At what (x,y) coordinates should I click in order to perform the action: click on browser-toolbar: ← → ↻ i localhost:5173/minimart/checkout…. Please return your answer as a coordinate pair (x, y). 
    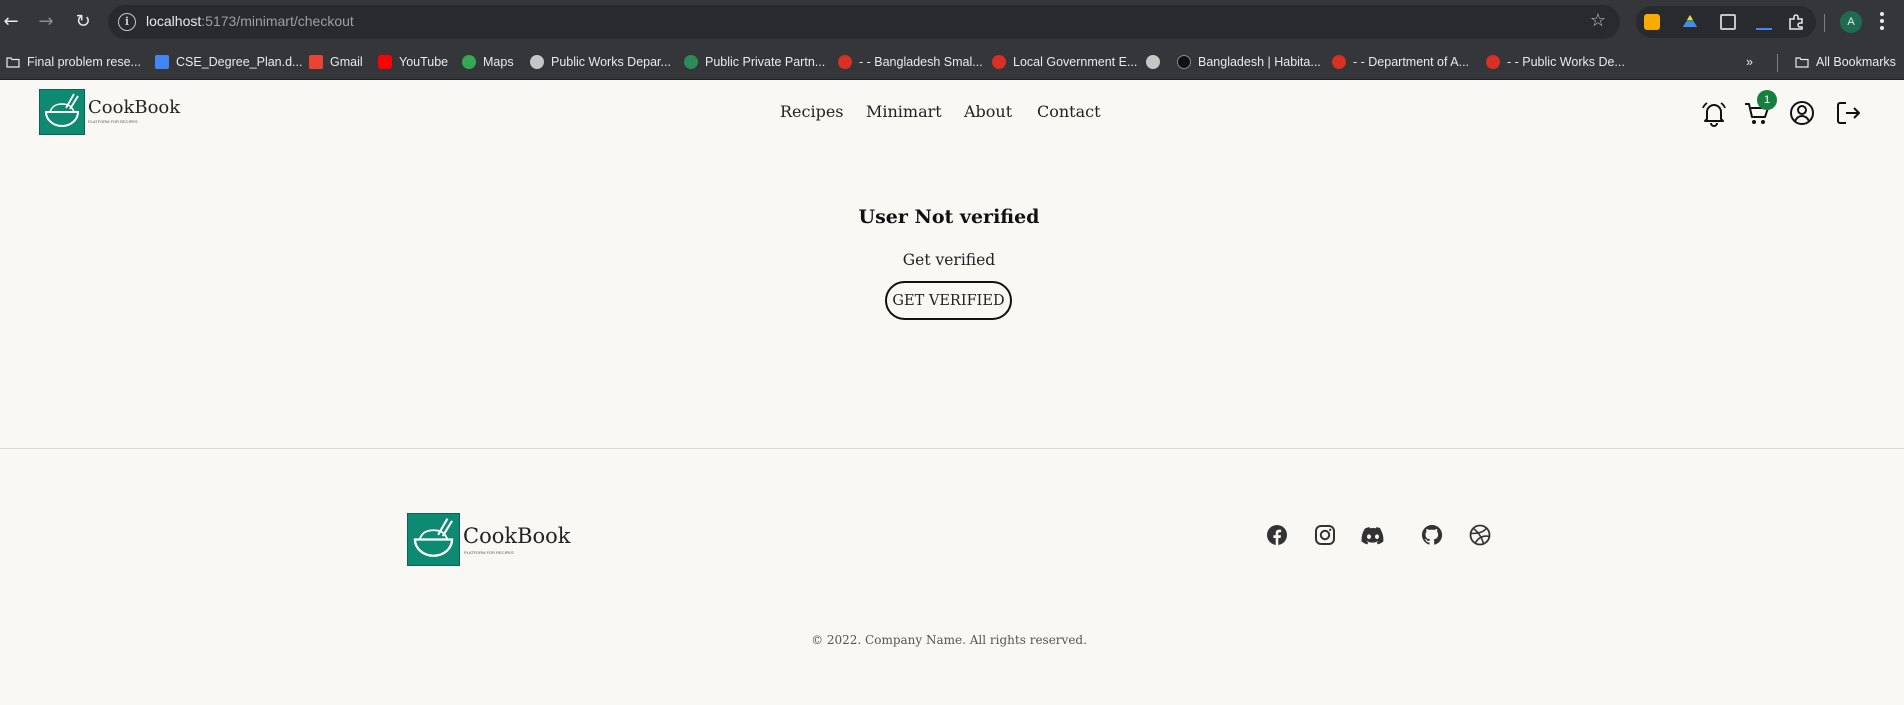
    Looking at the image, I should click on (952, 22).